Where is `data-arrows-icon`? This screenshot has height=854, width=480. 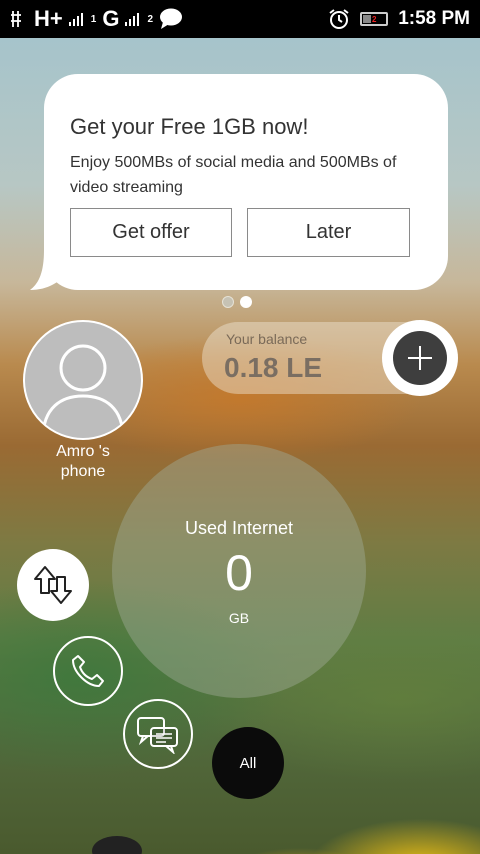
data-arrows-icon is located at coordinates (53, 585).